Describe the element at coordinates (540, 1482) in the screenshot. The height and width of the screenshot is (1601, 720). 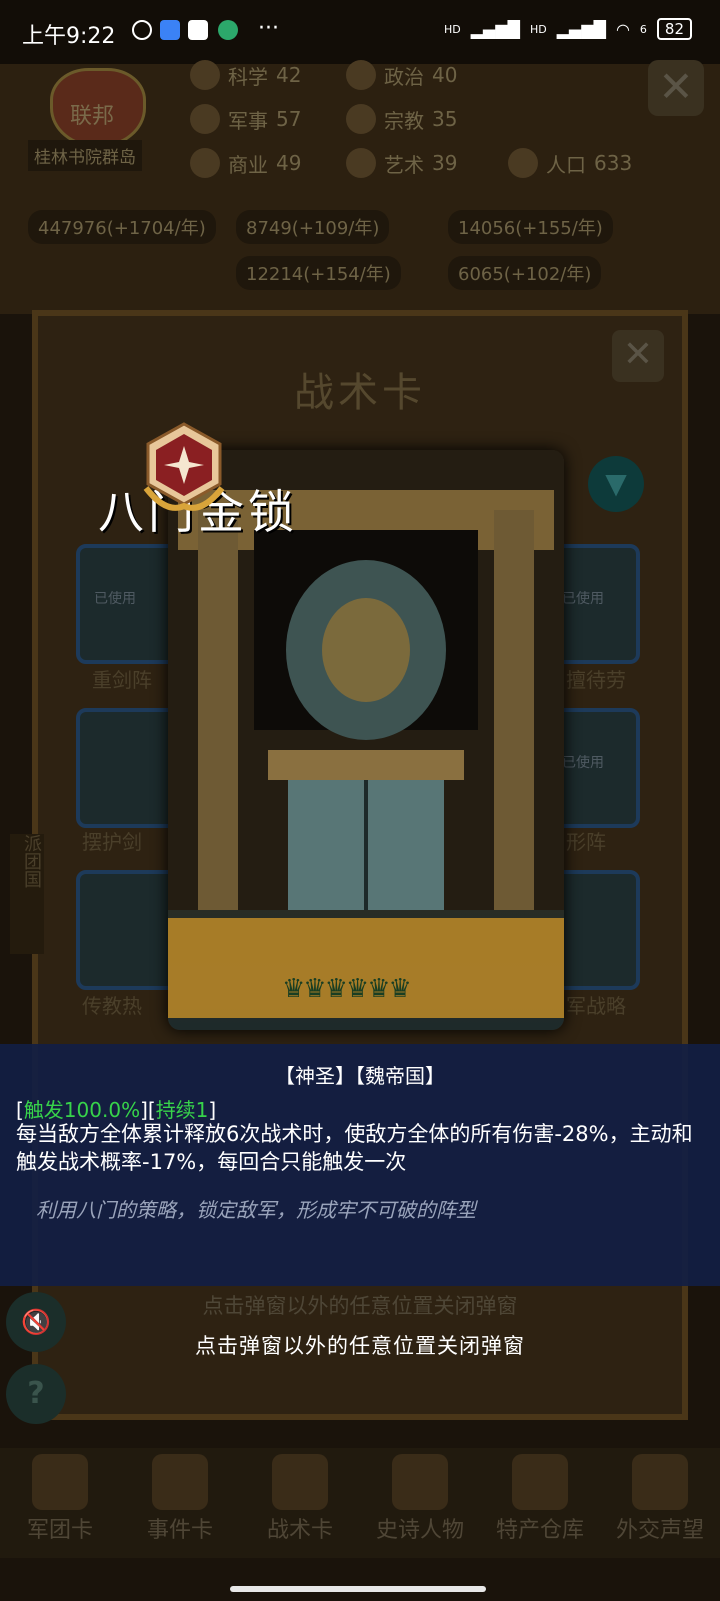
I see `chest-icon` at that location.